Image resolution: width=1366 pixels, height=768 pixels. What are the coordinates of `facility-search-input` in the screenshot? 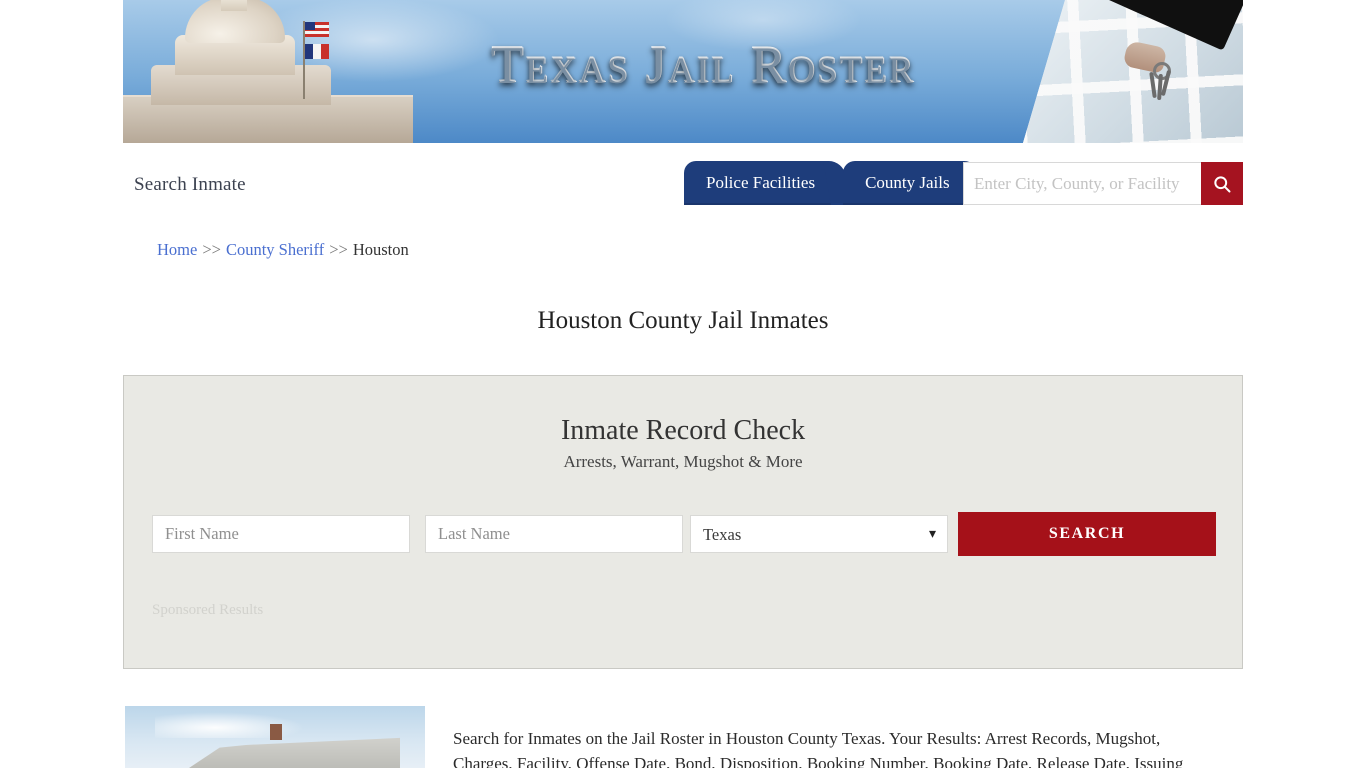 It's located at (1082, 183).